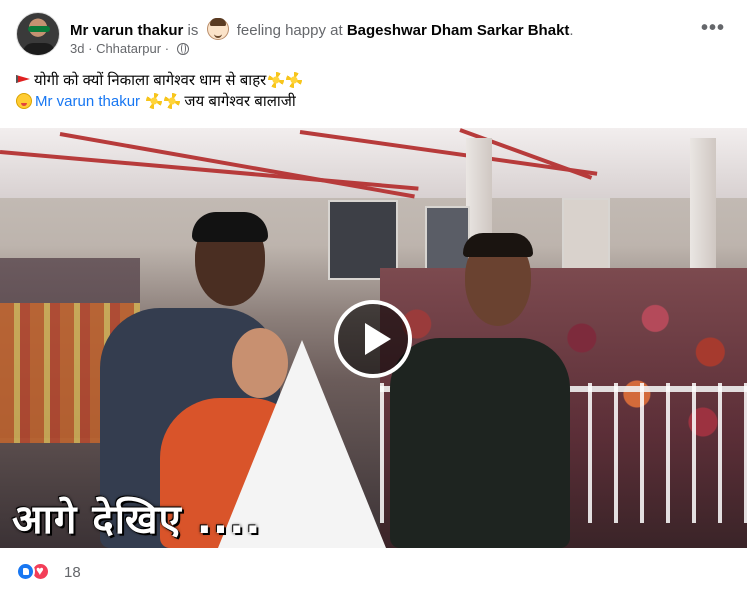  I want to click on post-meta: 3d · Chhatarpur ·, so click(129, 48).